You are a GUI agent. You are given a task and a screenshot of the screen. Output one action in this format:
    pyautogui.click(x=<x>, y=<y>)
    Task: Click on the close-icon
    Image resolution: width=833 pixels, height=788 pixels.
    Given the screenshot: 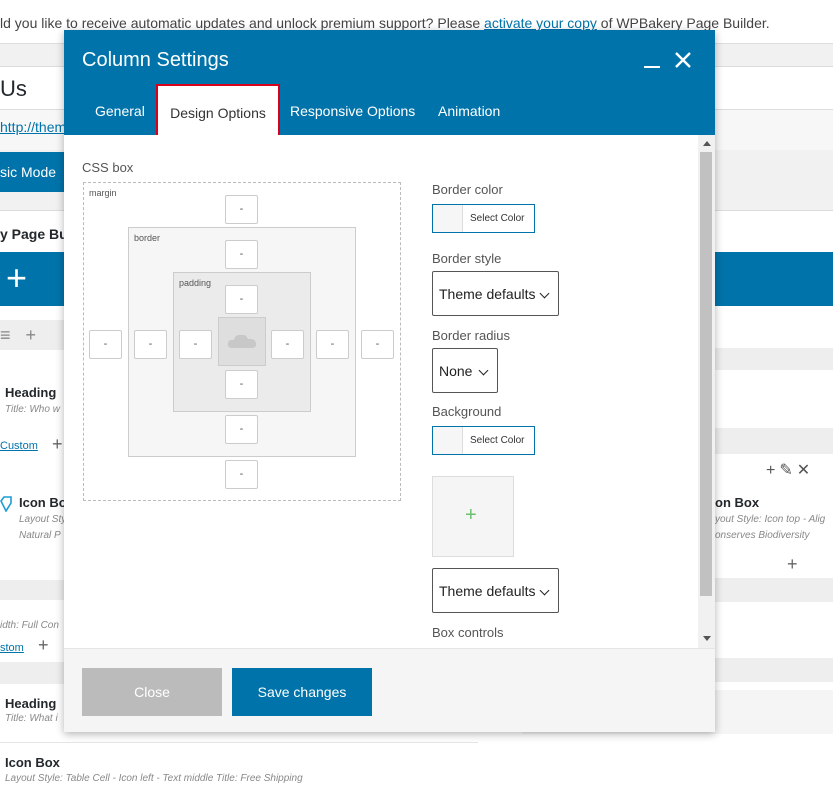 What is the action you would take?
    pyautogui.click(x=683, y=60)
    